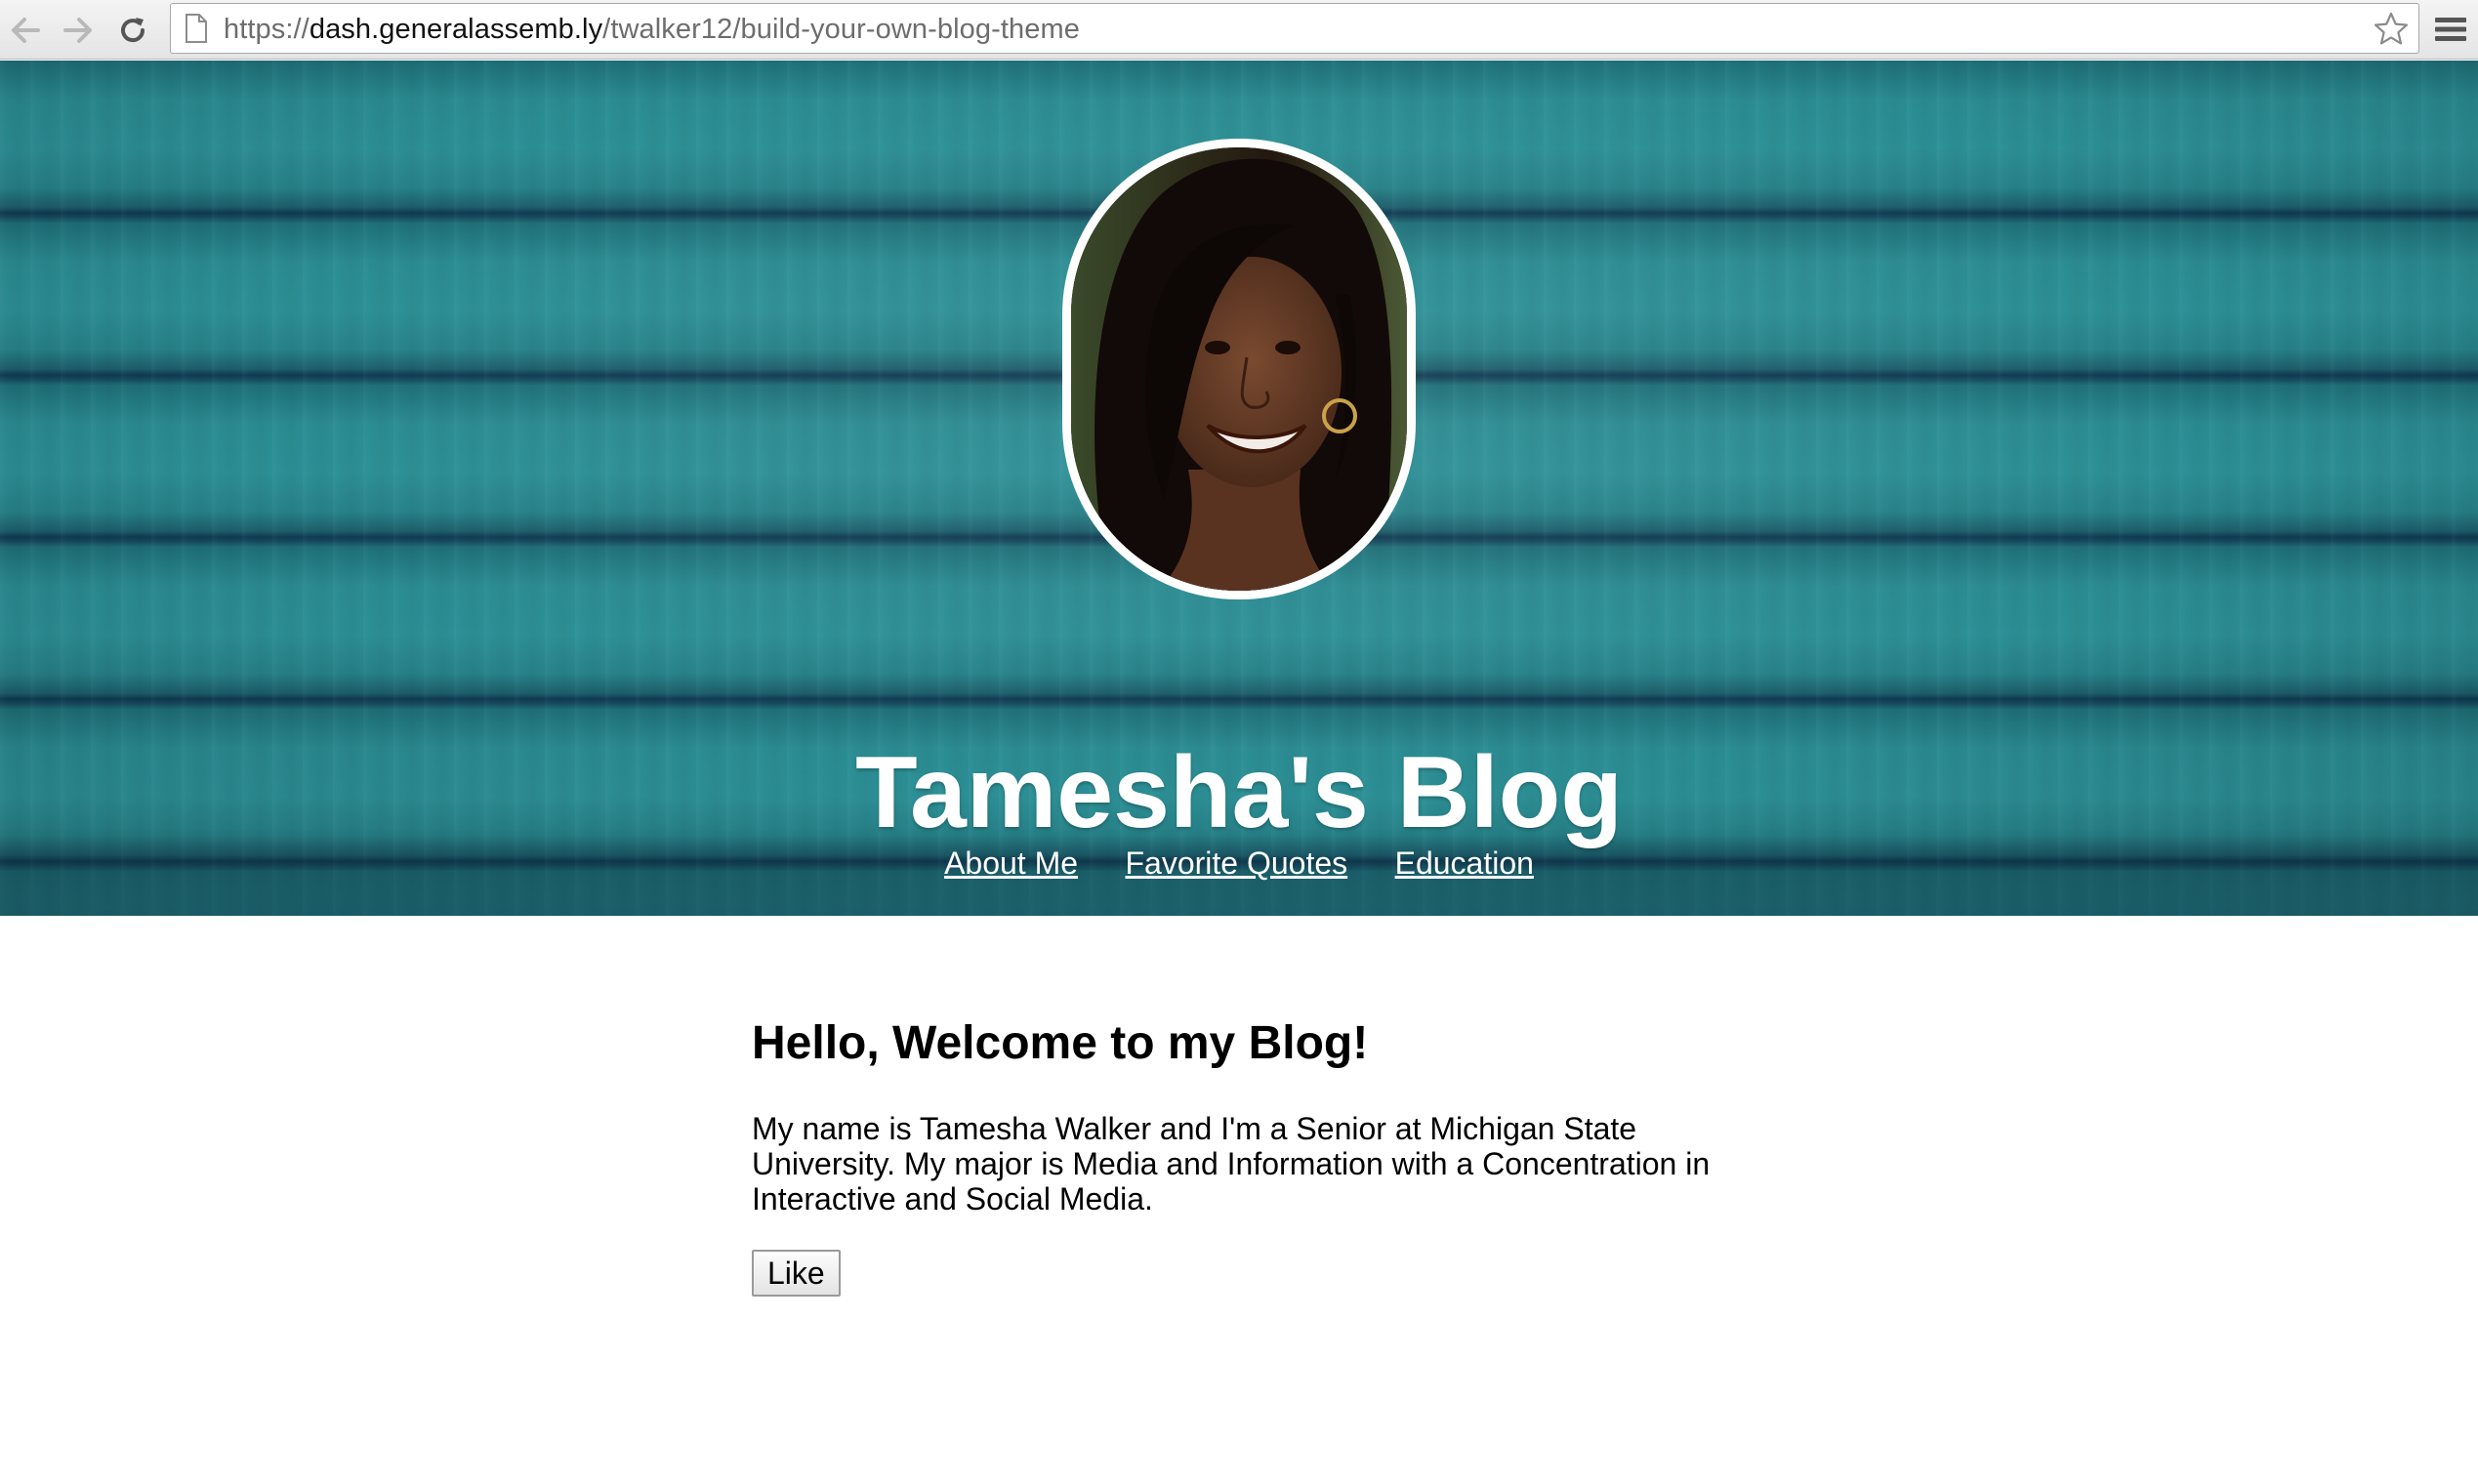 This screenshot has width=2478, height=1484. I want to click on profile-photo, so click(1239, 369).